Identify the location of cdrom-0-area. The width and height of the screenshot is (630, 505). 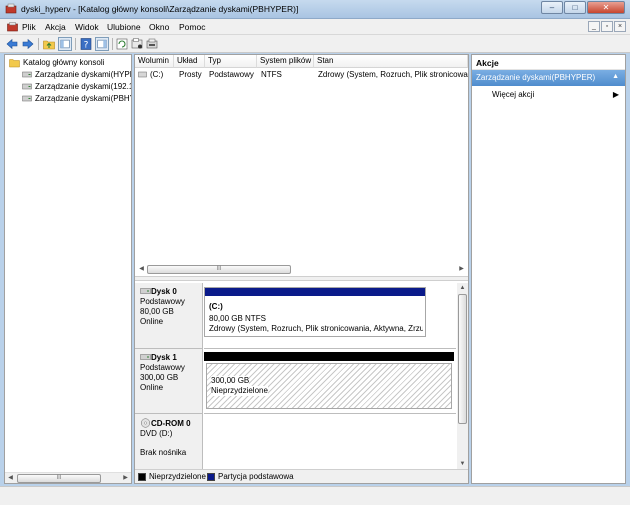
(330, 442).